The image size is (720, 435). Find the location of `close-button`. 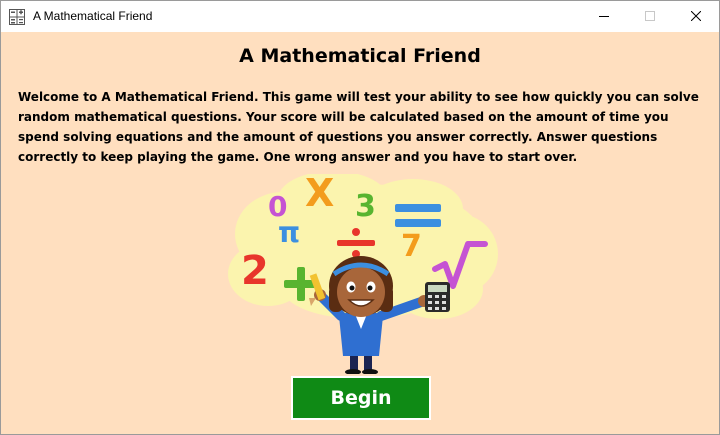

close-button is located at coordinates (696, 16).